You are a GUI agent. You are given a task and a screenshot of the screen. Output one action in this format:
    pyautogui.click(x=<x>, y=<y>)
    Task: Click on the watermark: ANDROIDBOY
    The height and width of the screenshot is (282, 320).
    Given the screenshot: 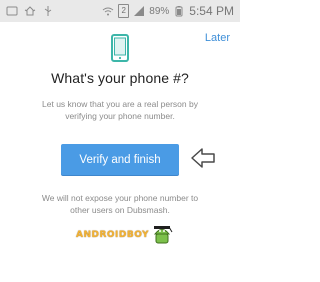 What is the action you would take?
    pyautogui.click(x=124, y=235)
    